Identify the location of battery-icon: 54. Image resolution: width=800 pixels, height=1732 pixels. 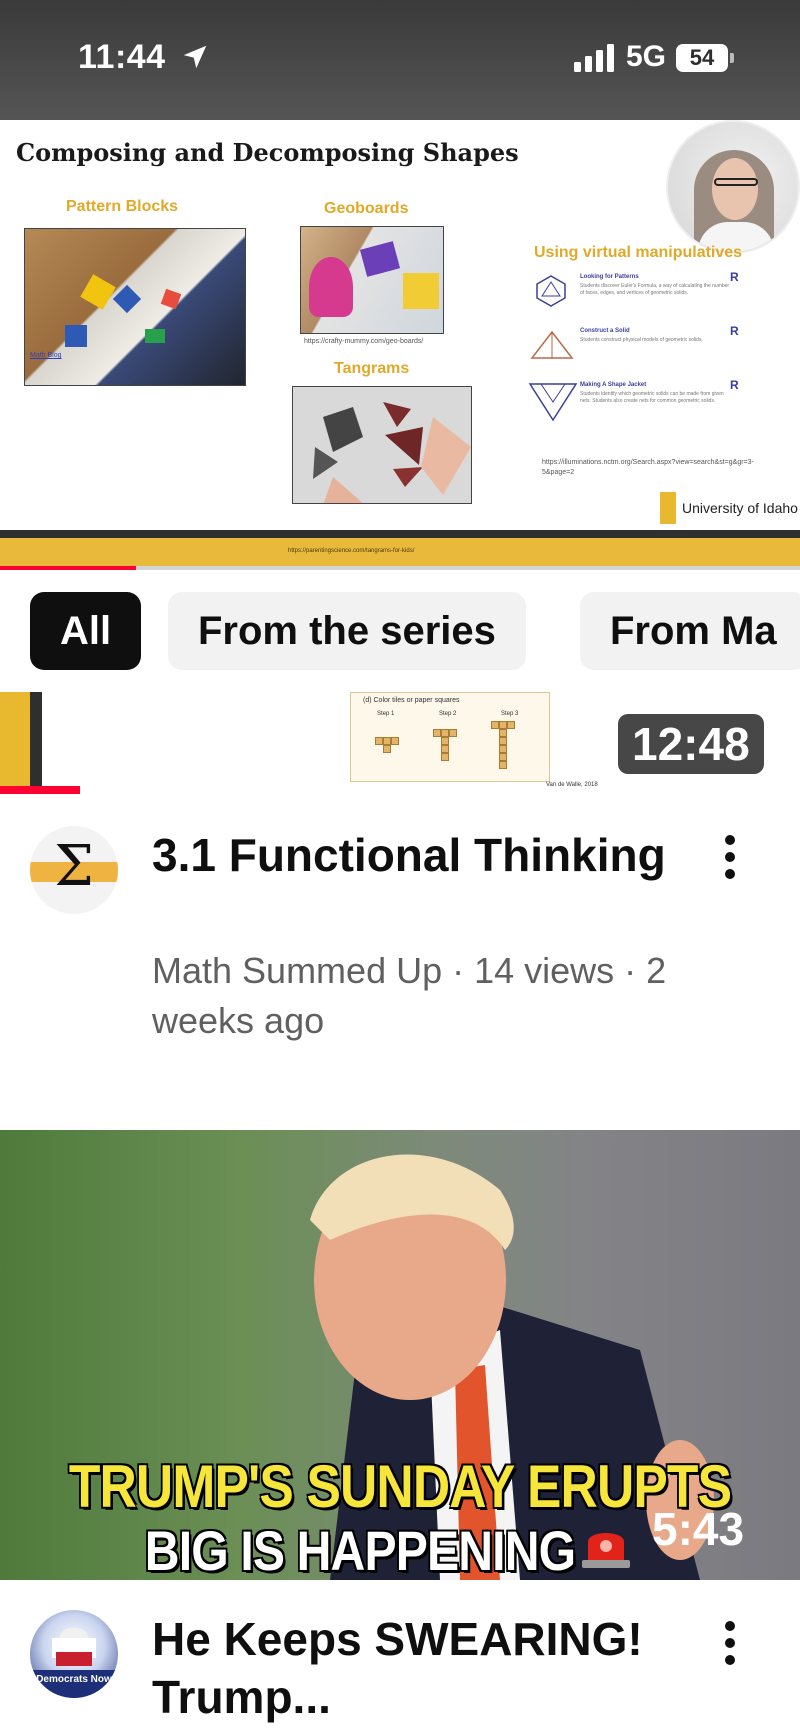
(702, 58).